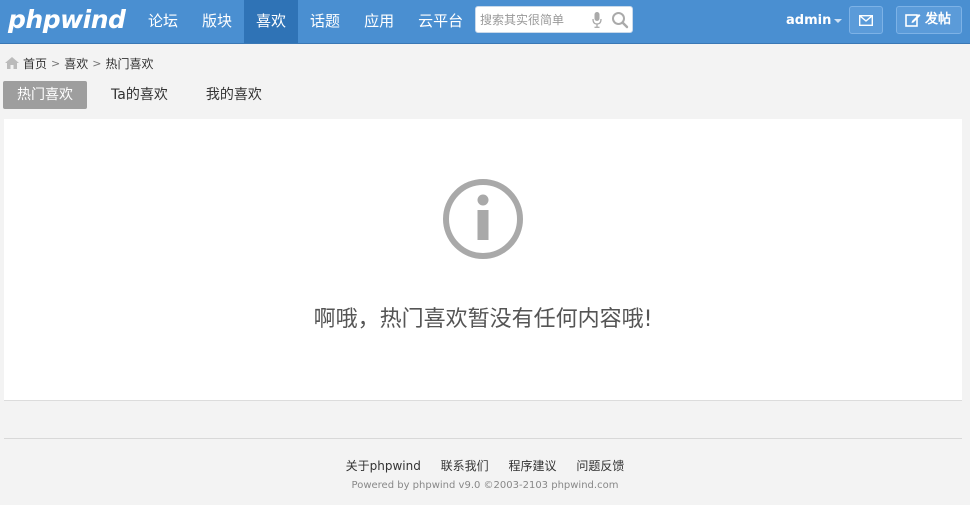 The image size is (970, 505). What do you see at coordinates (325, 21) in the screenshot?
I see `nav-item-topics: 话题` at bounding box center [325, 21].